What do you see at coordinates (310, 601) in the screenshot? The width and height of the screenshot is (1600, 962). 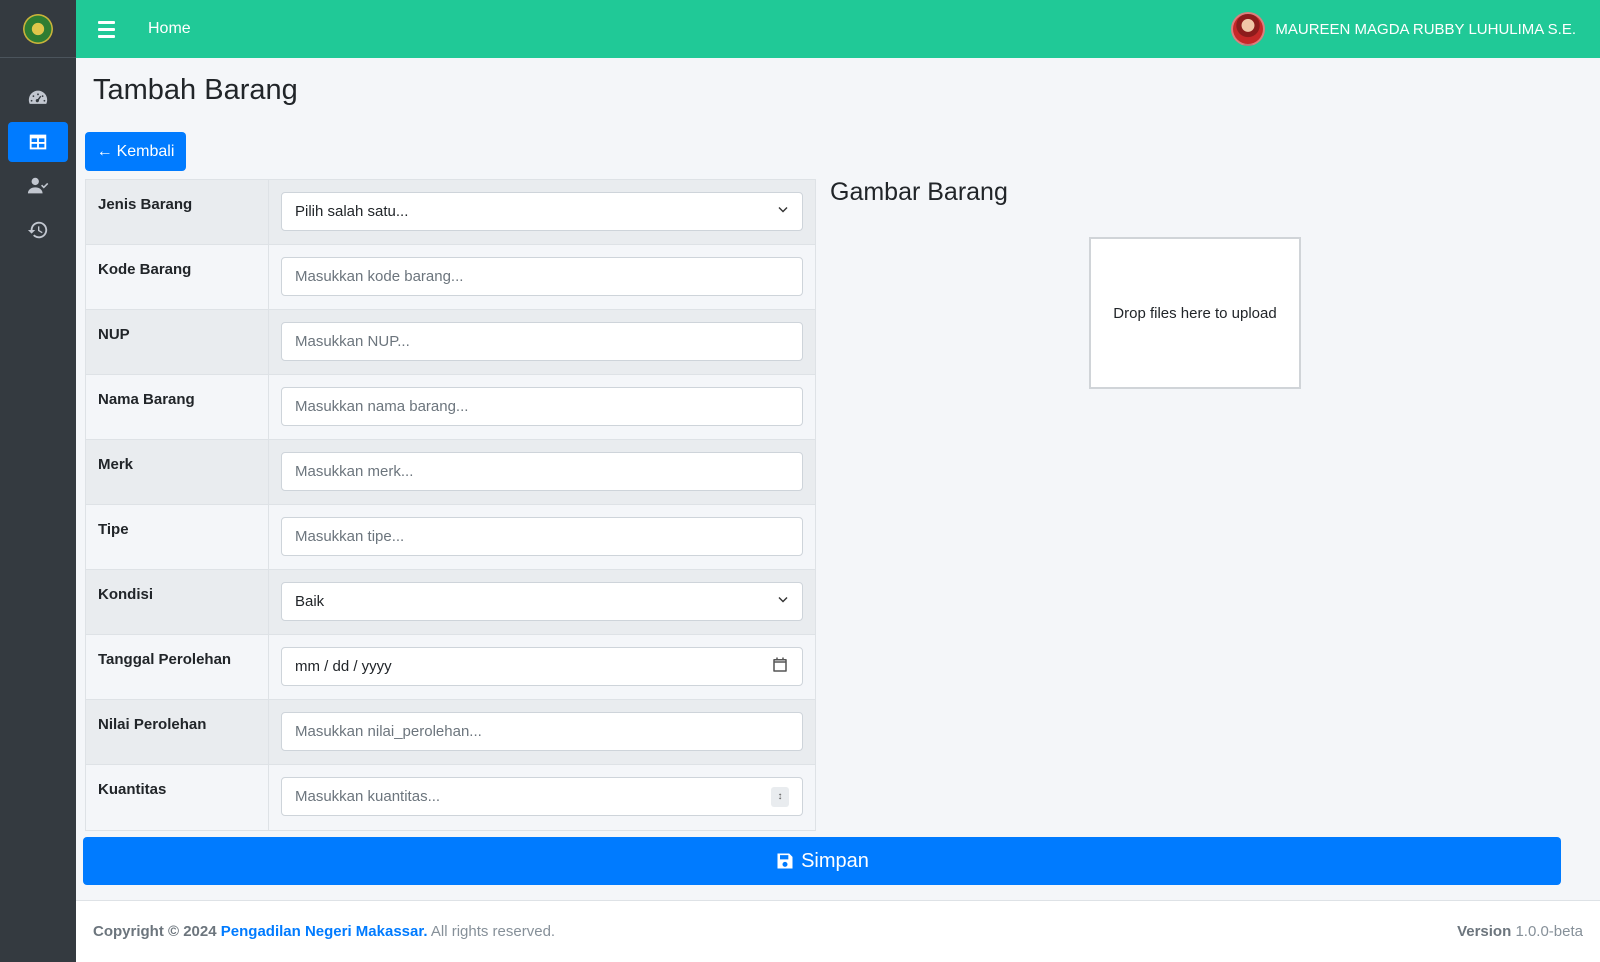 I see `kondisi-value: Baik` at bounding box center [310, 601].